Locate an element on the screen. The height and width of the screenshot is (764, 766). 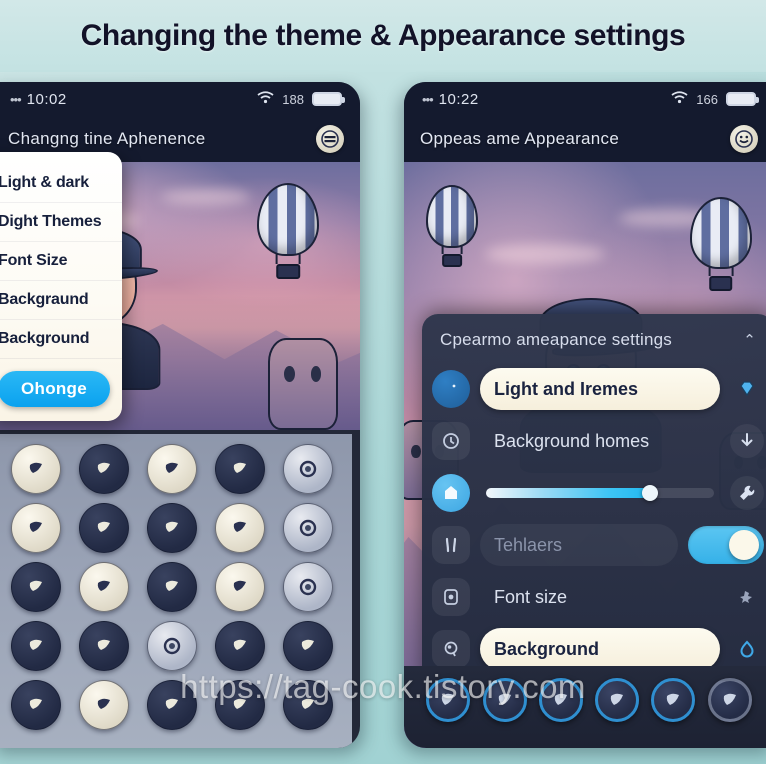
status-time: 10:02 is located at coordinates (46, 99).